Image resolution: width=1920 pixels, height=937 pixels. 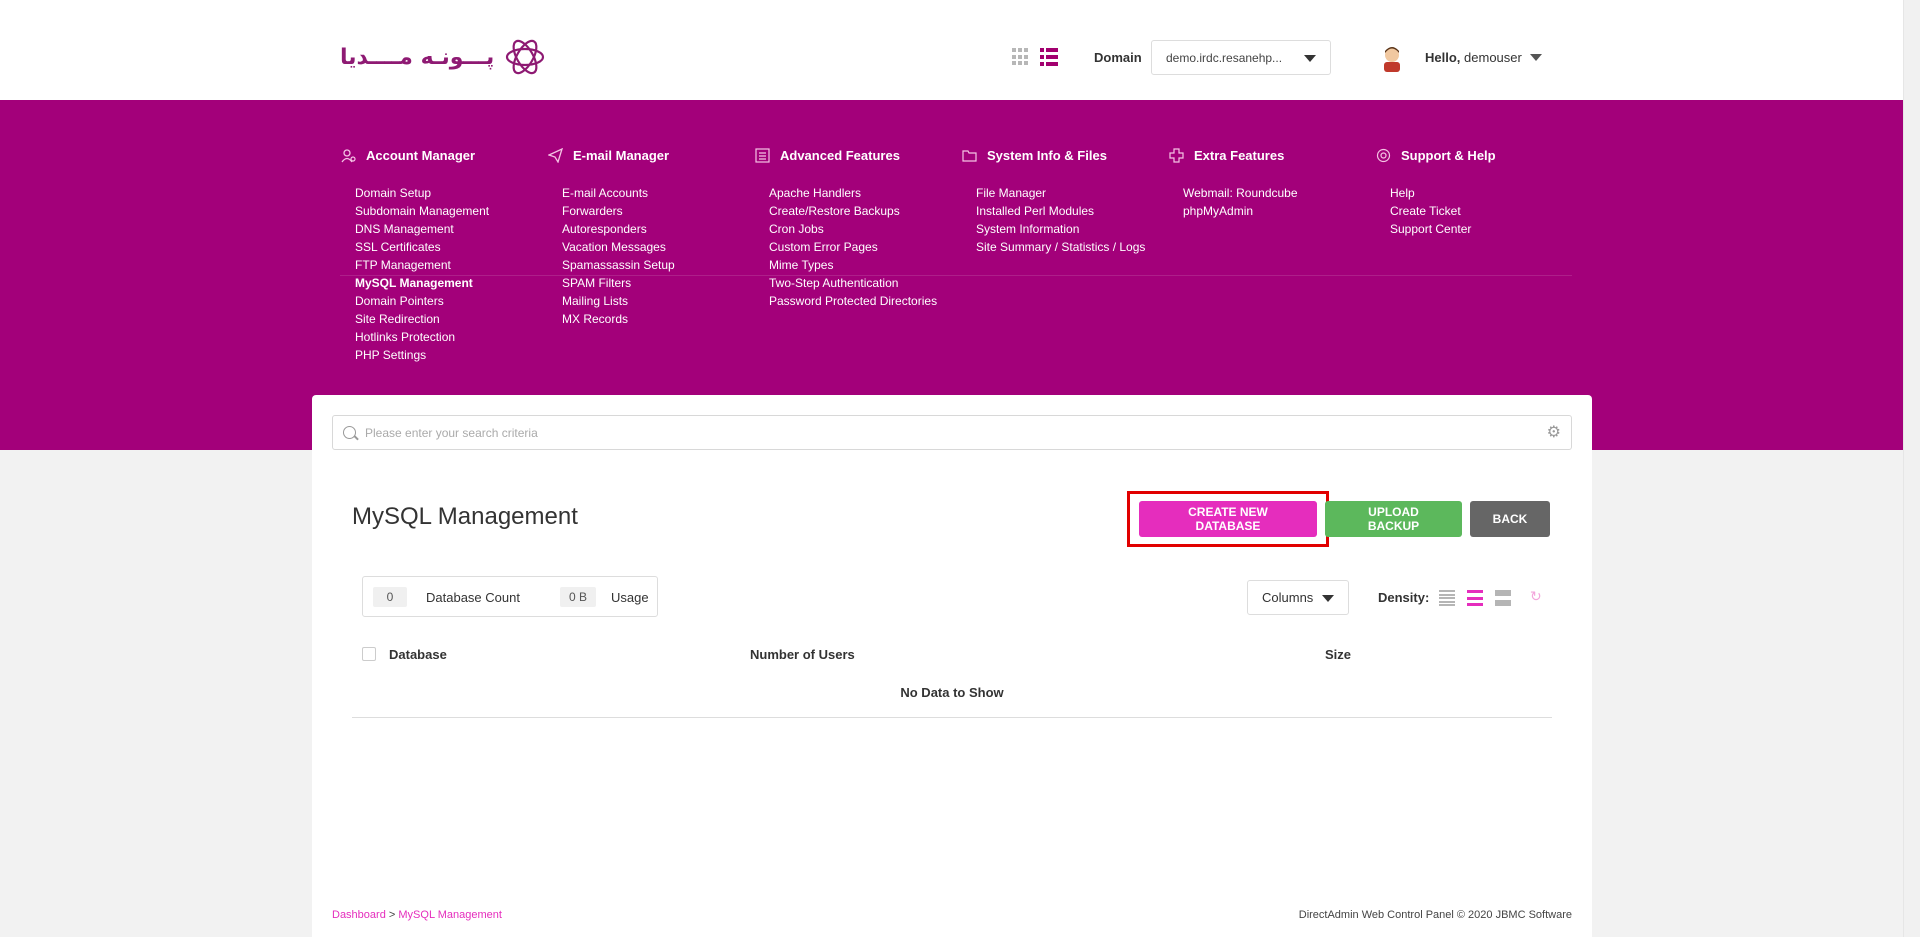 I want to click on menu-item-hotlinks-protection: Hotlinks Protection, so click(x=422, y=337).